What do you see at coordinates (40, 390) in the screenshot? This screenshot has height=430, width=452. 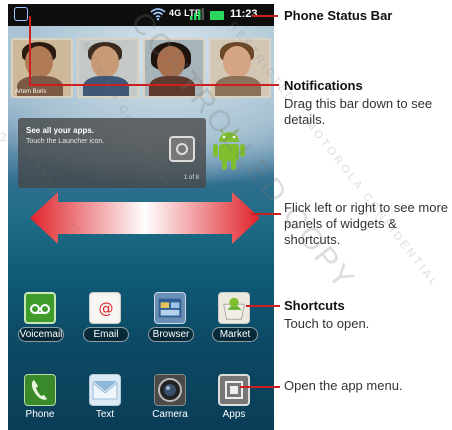 I see `phone-icon` at bounding box center [40, 390].